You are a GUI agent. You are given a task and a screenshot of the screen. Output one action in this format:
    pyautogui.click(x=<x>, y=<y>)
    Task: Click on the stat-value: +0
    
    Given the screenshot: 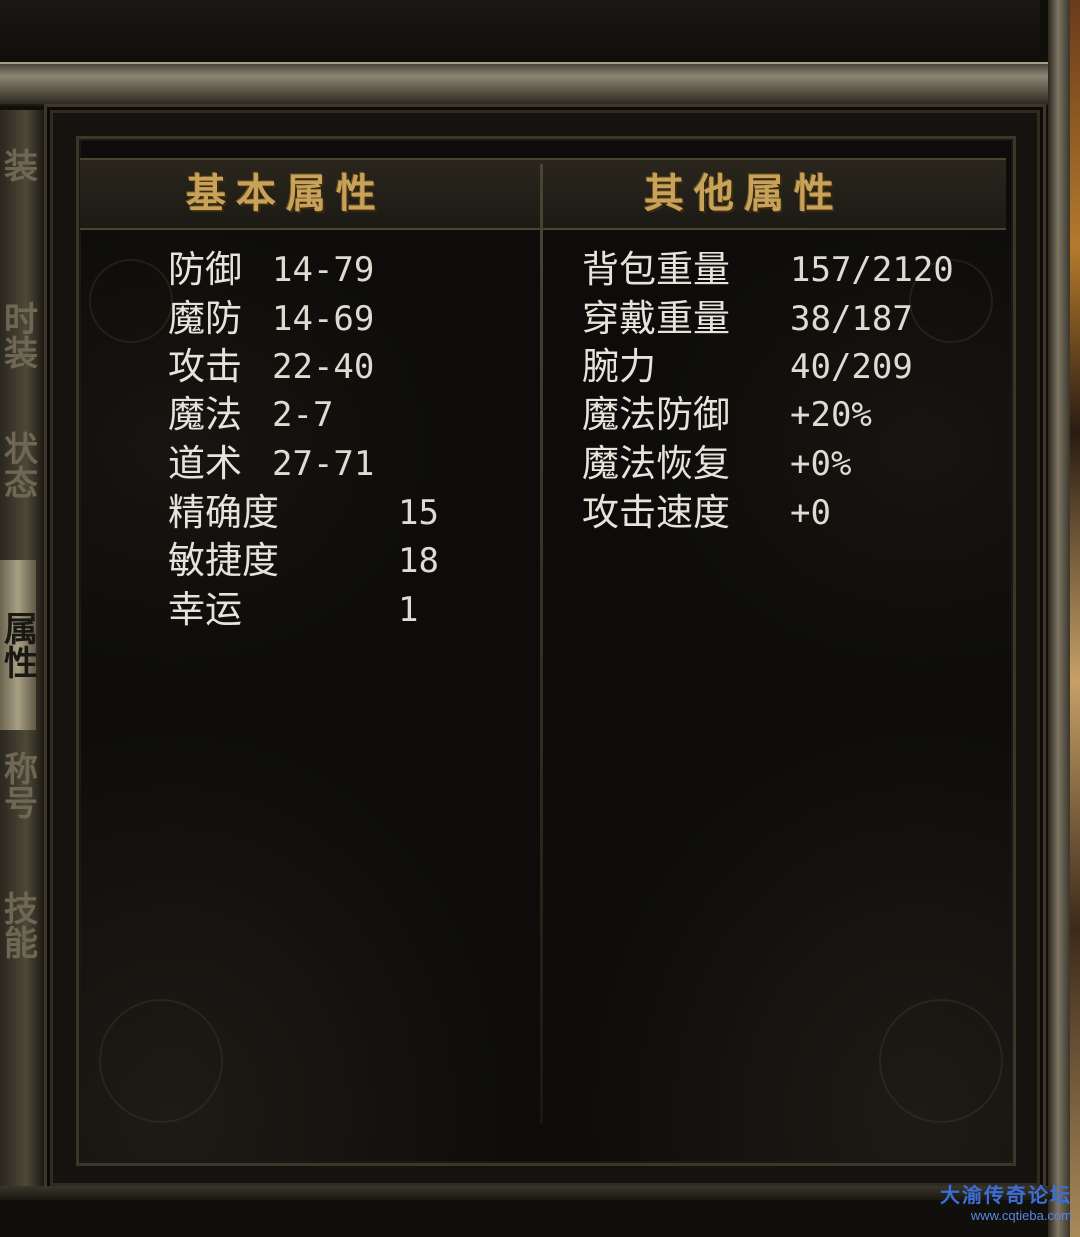 What is the action you would take?
    pyautogui.click(x=810, y=513)
    